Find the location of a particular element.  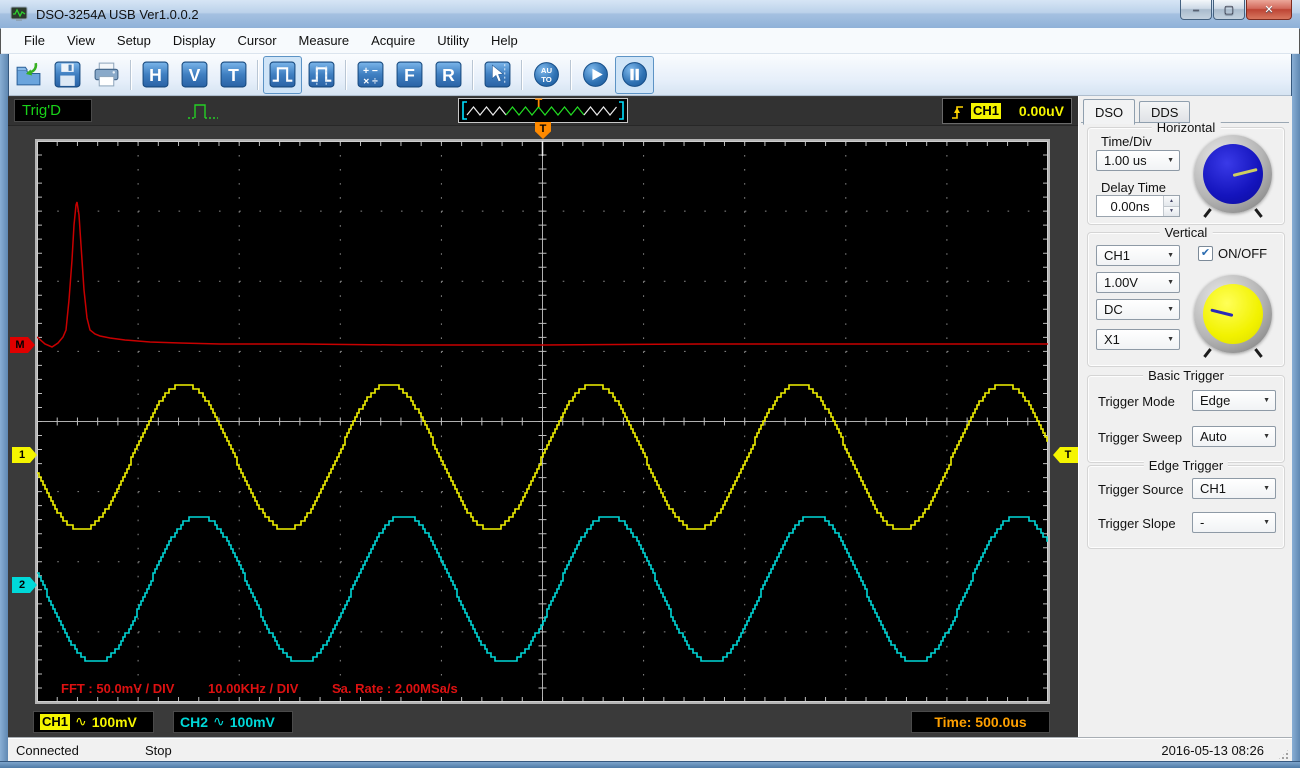

spin-down-button: ▼ is located at coordinates (1171, 211).